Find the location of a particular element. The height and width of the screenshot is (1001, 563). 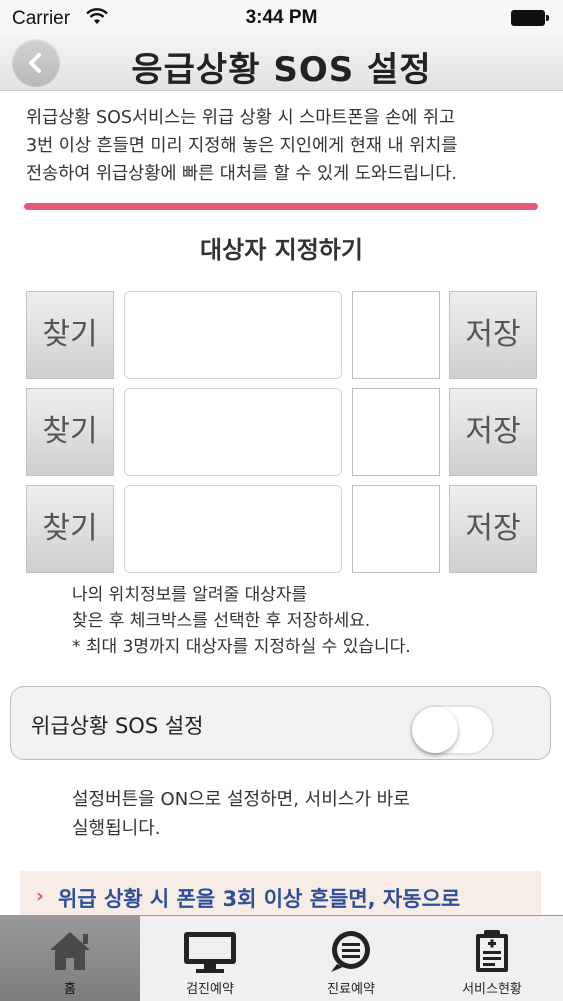

tab-label: 서비스현황 is located at coordinates (492, 989).